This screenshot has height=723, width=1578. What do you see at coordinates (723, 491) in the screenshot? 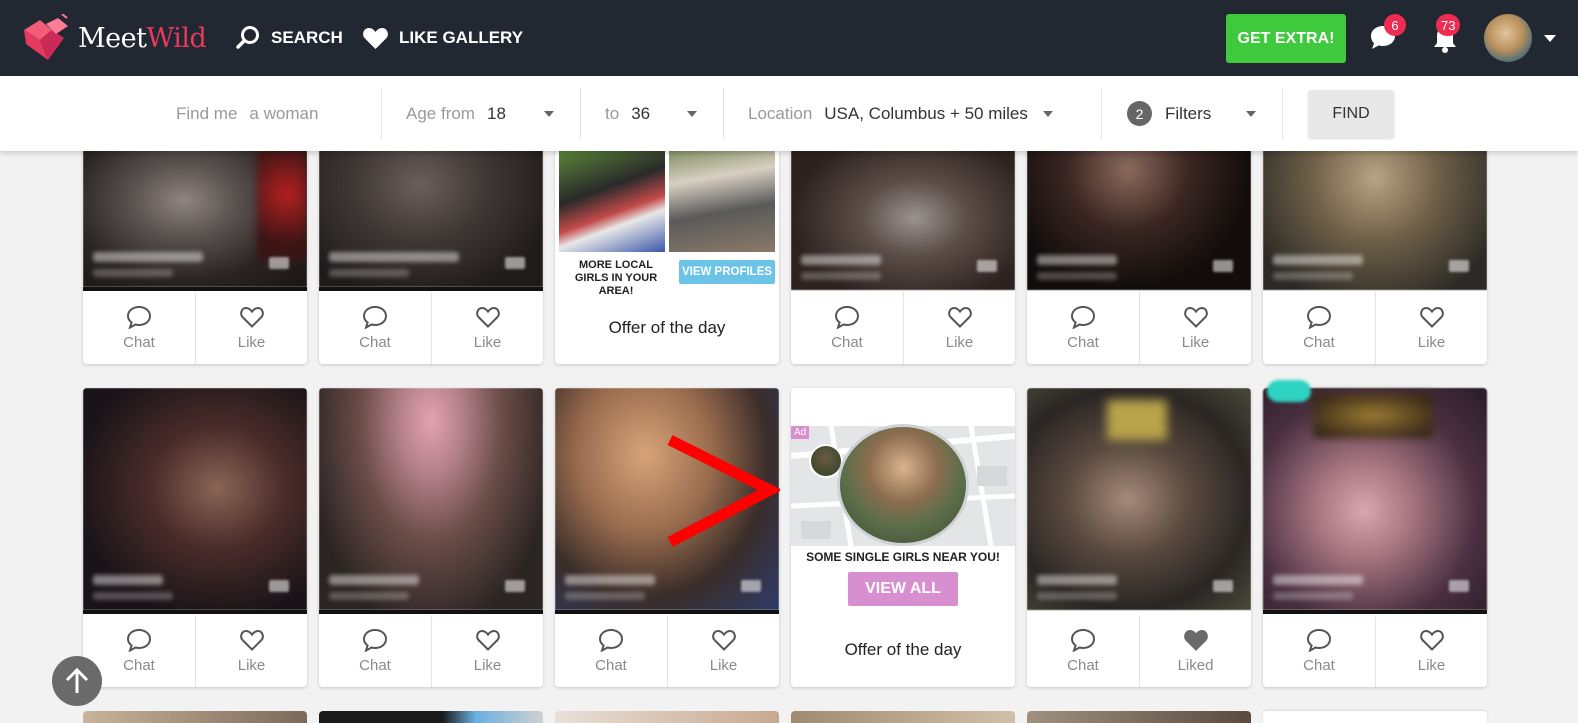
I see `red-arrow-annotation` at bounding box center [723, 491].